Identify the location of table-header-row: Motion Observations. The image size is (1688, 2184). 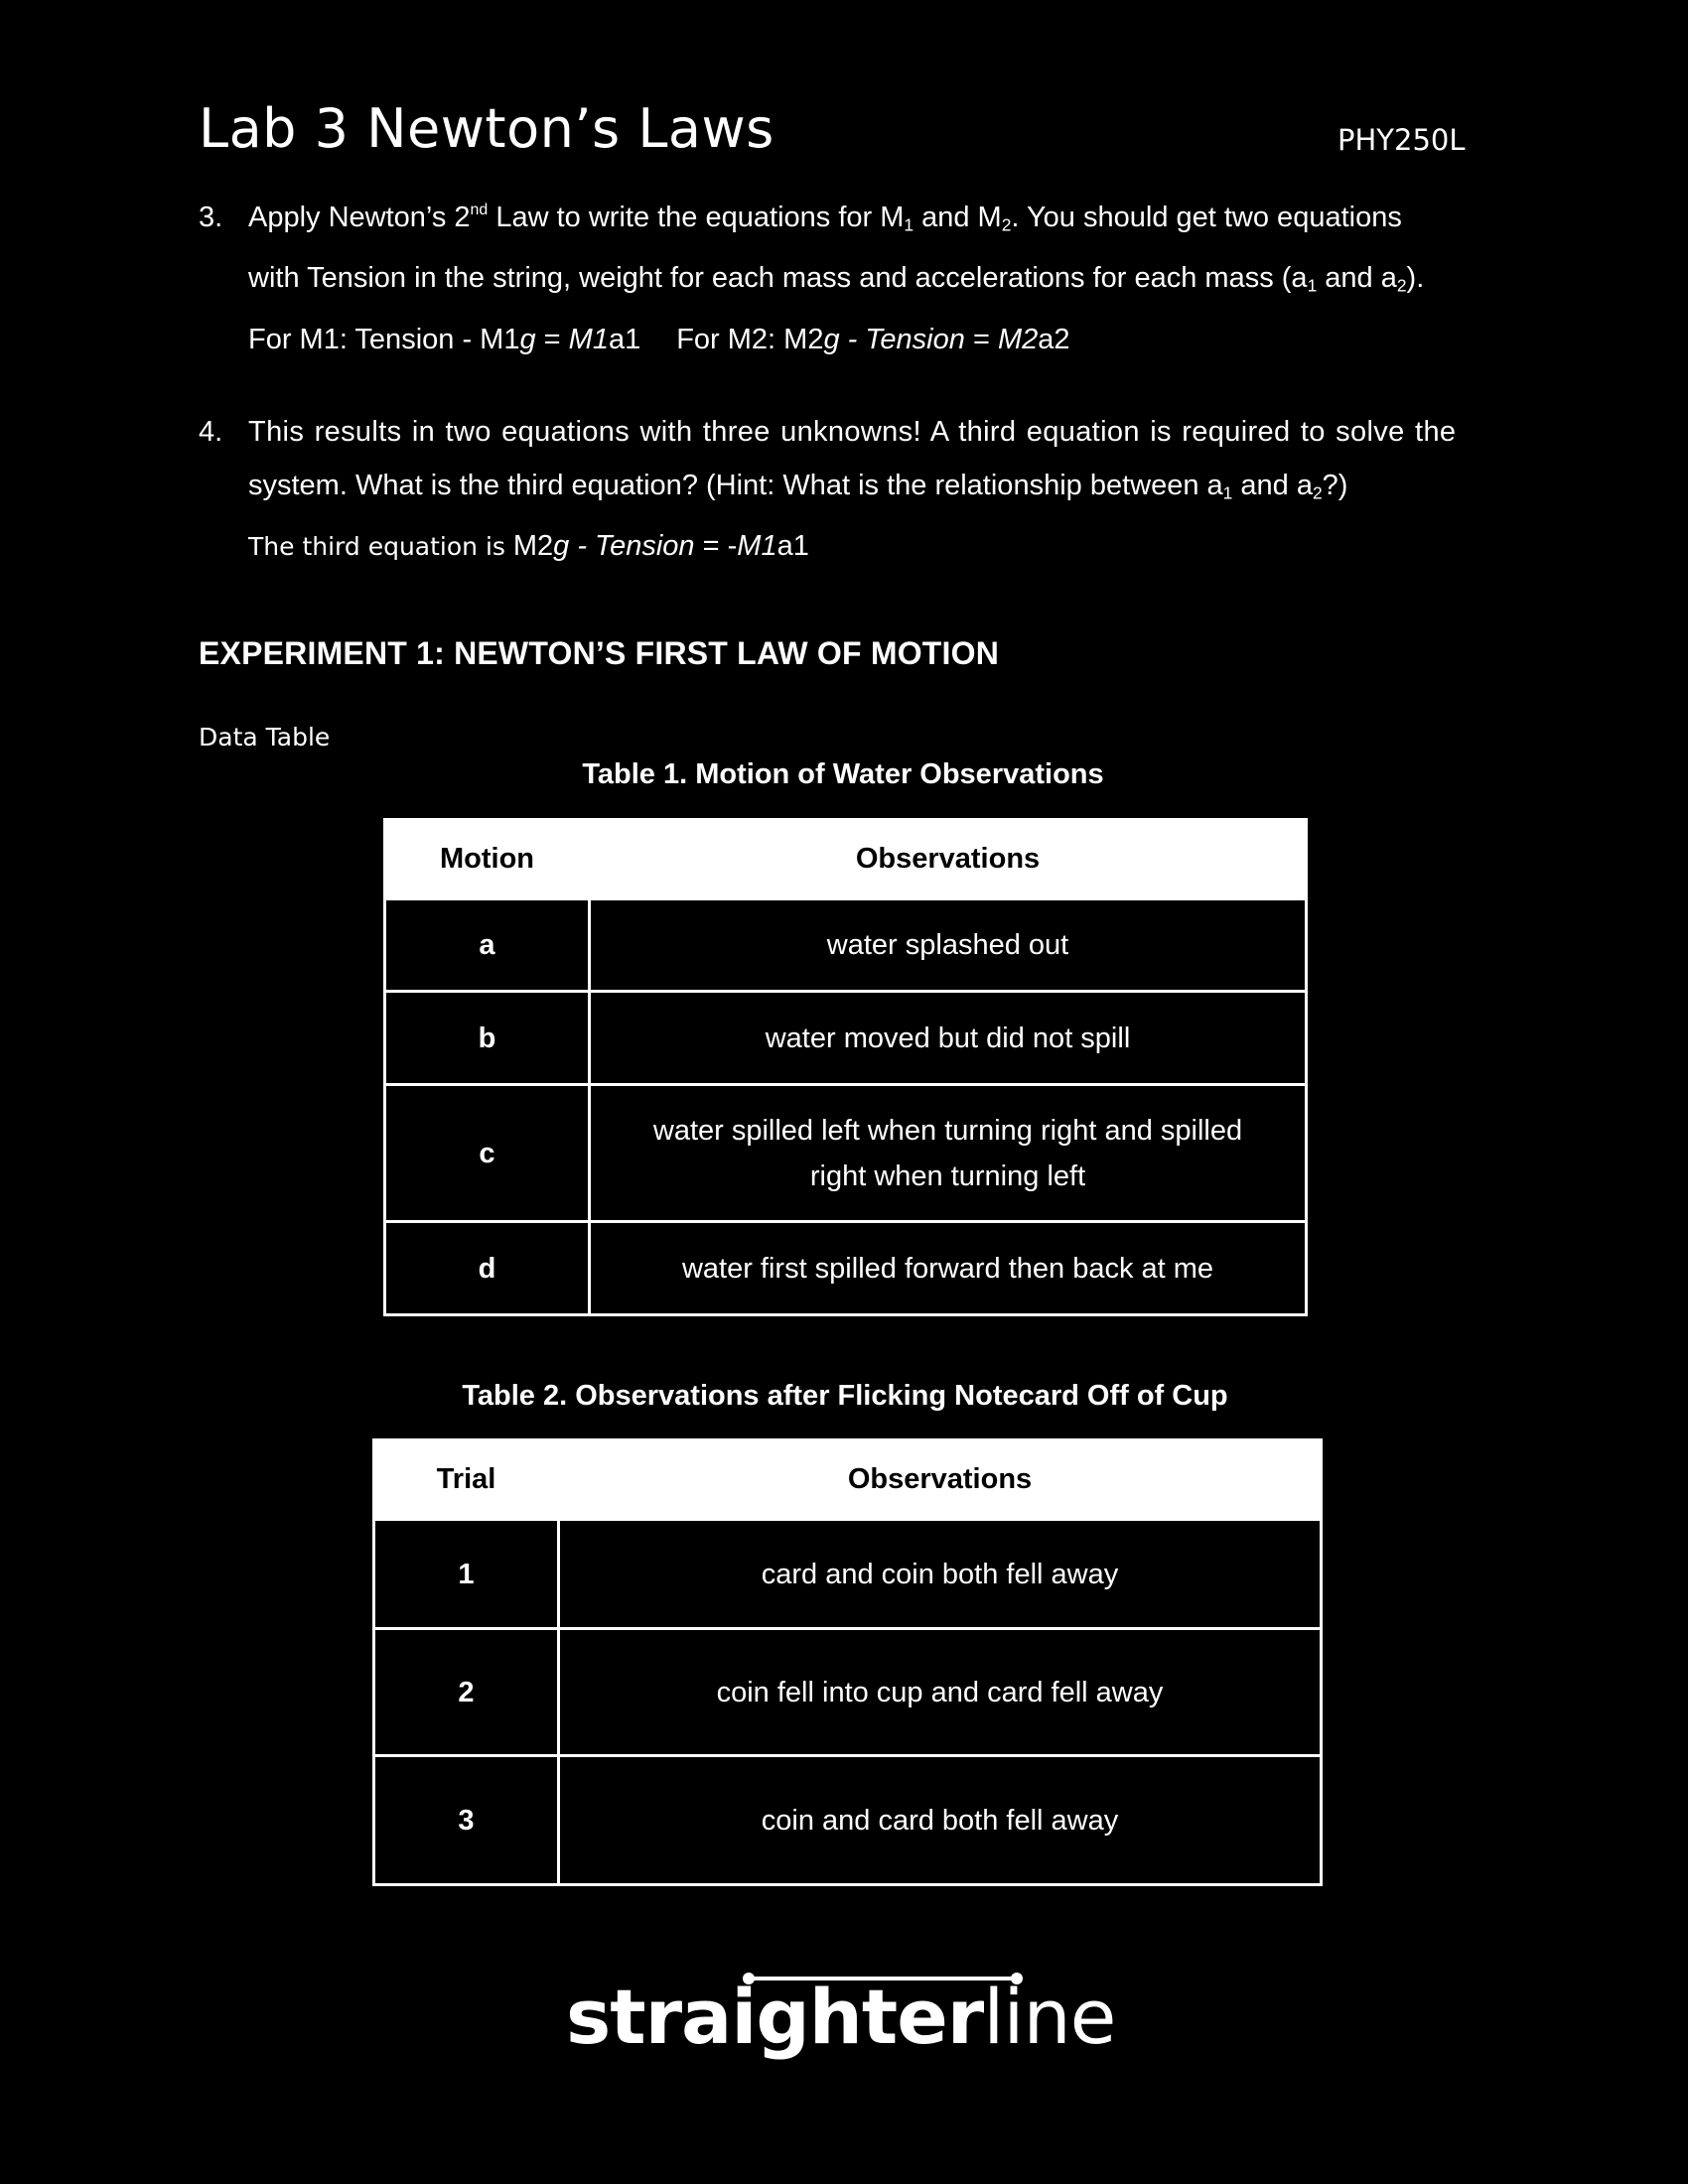
(845, 859).